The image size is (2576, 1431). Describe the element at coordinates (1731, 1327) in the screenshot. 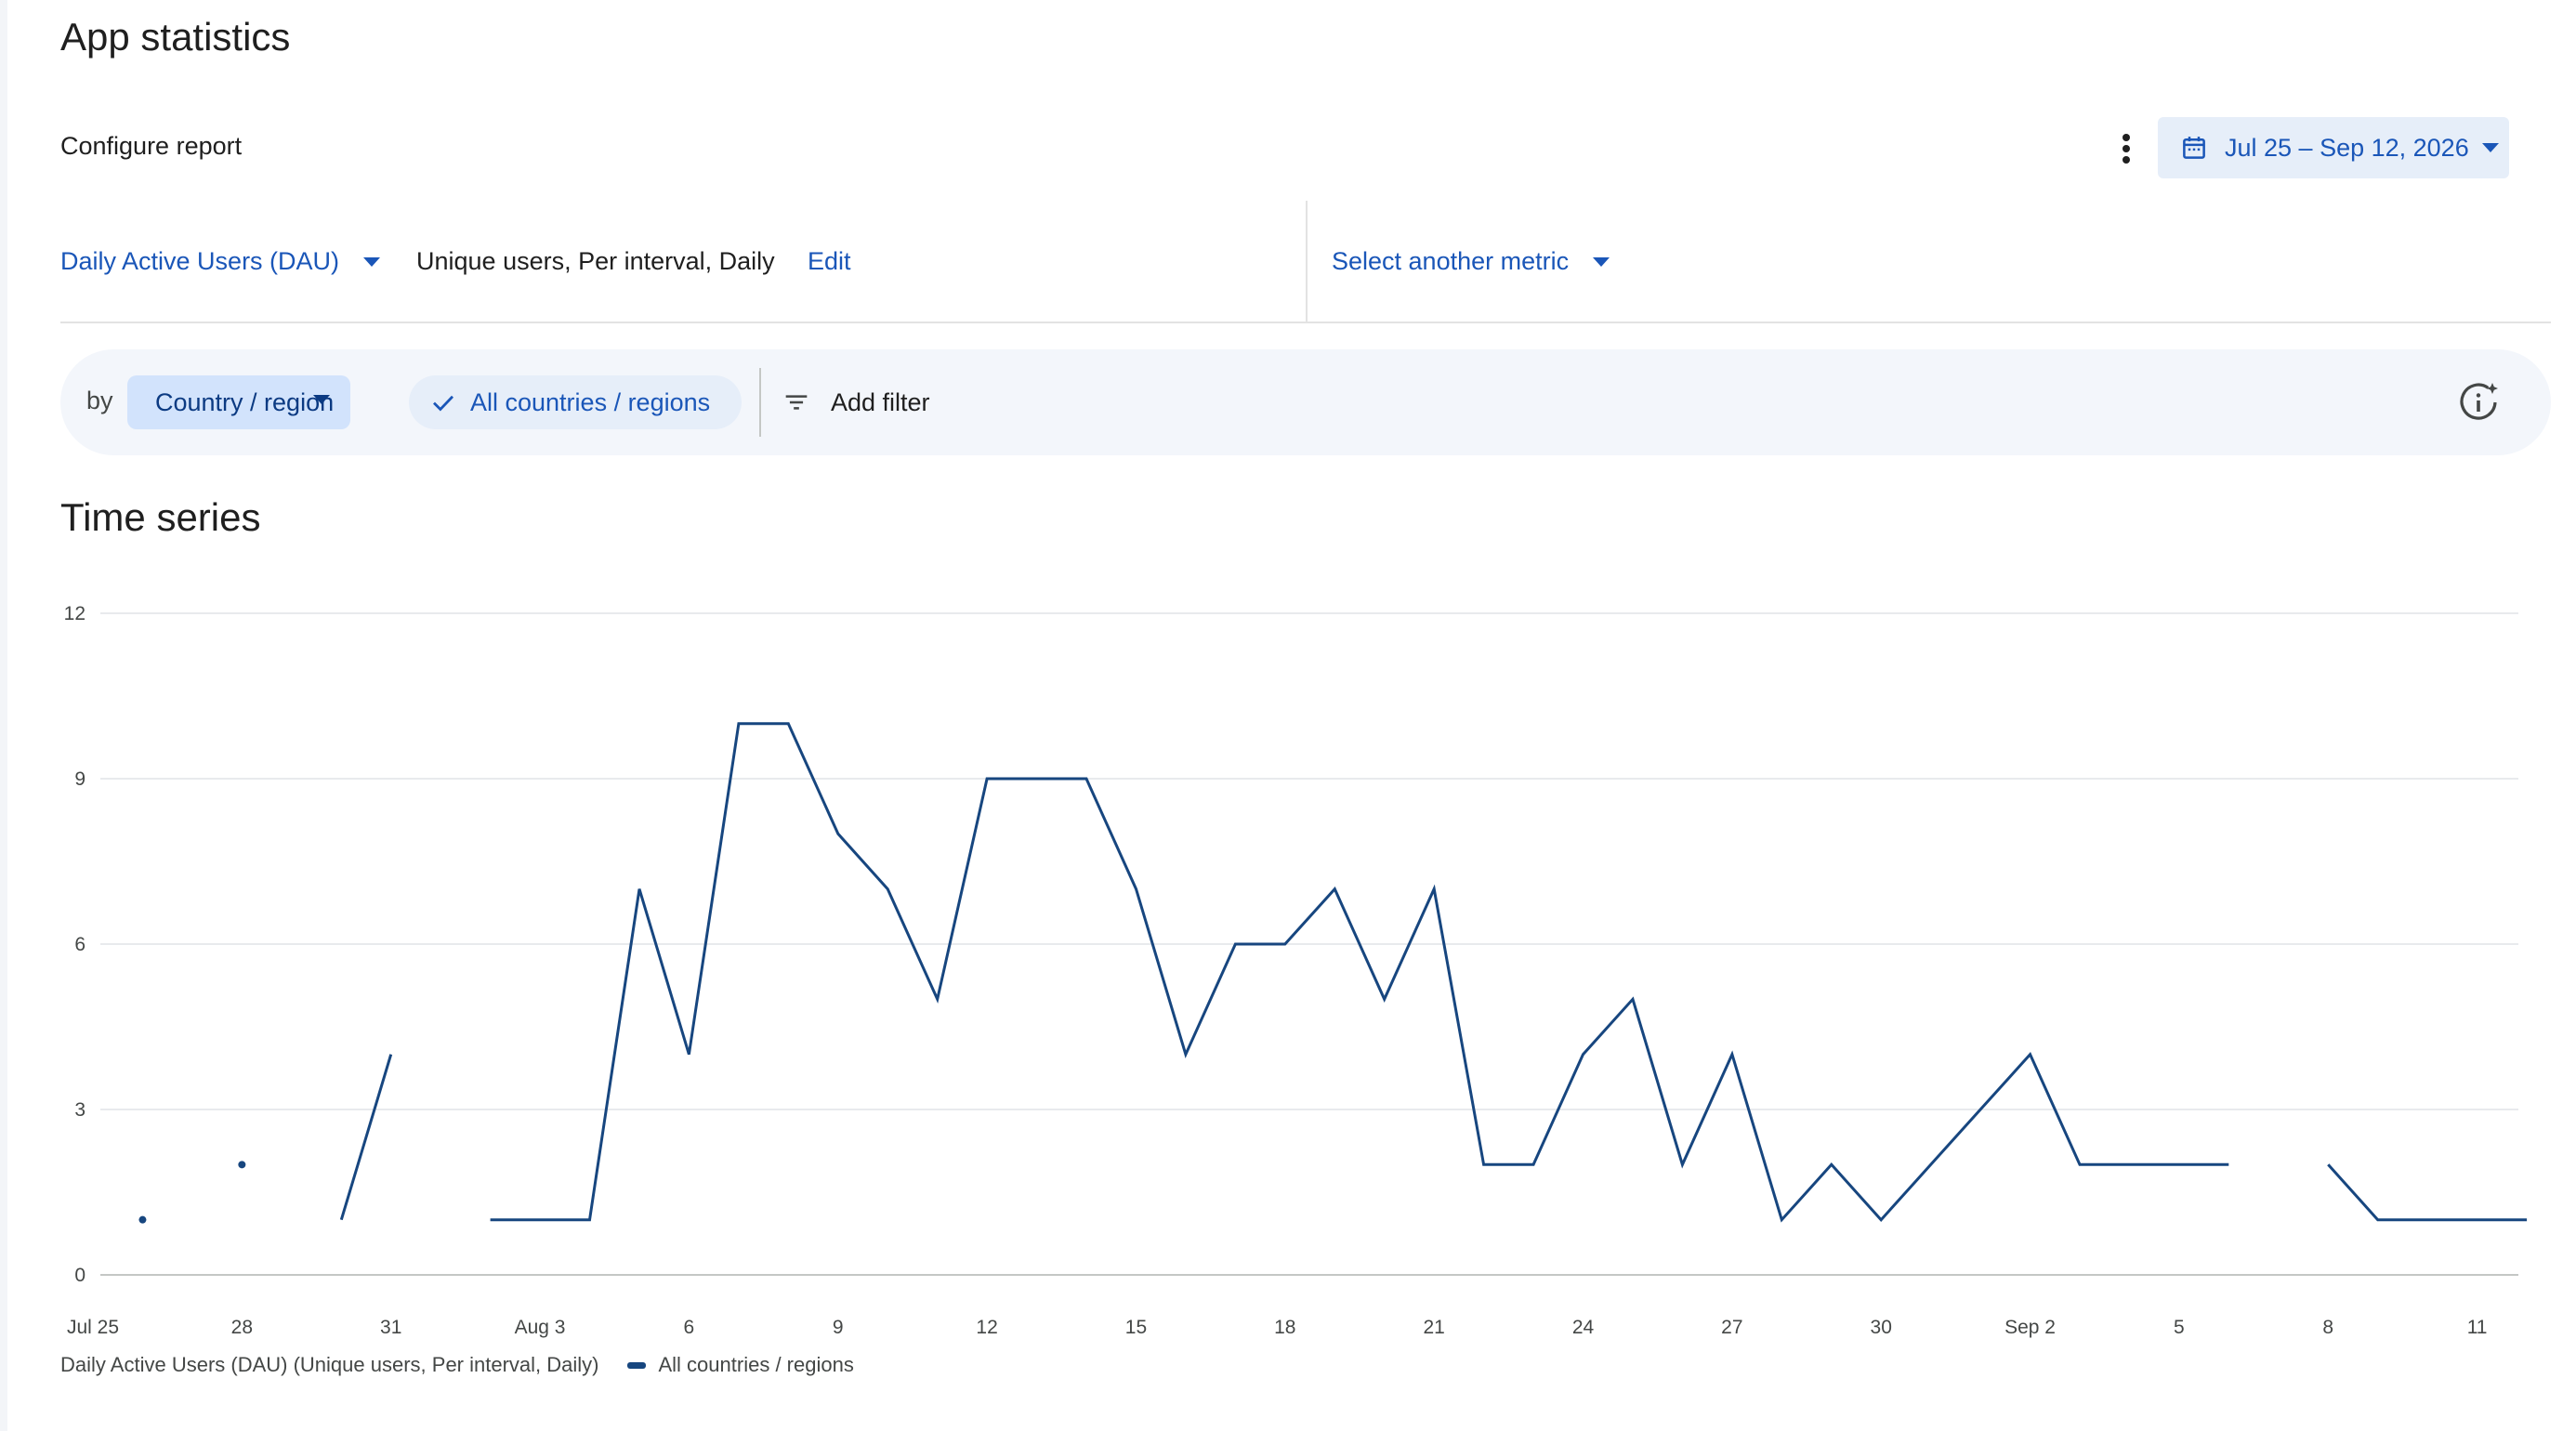

I see `x-tick-label: 27` at that location.